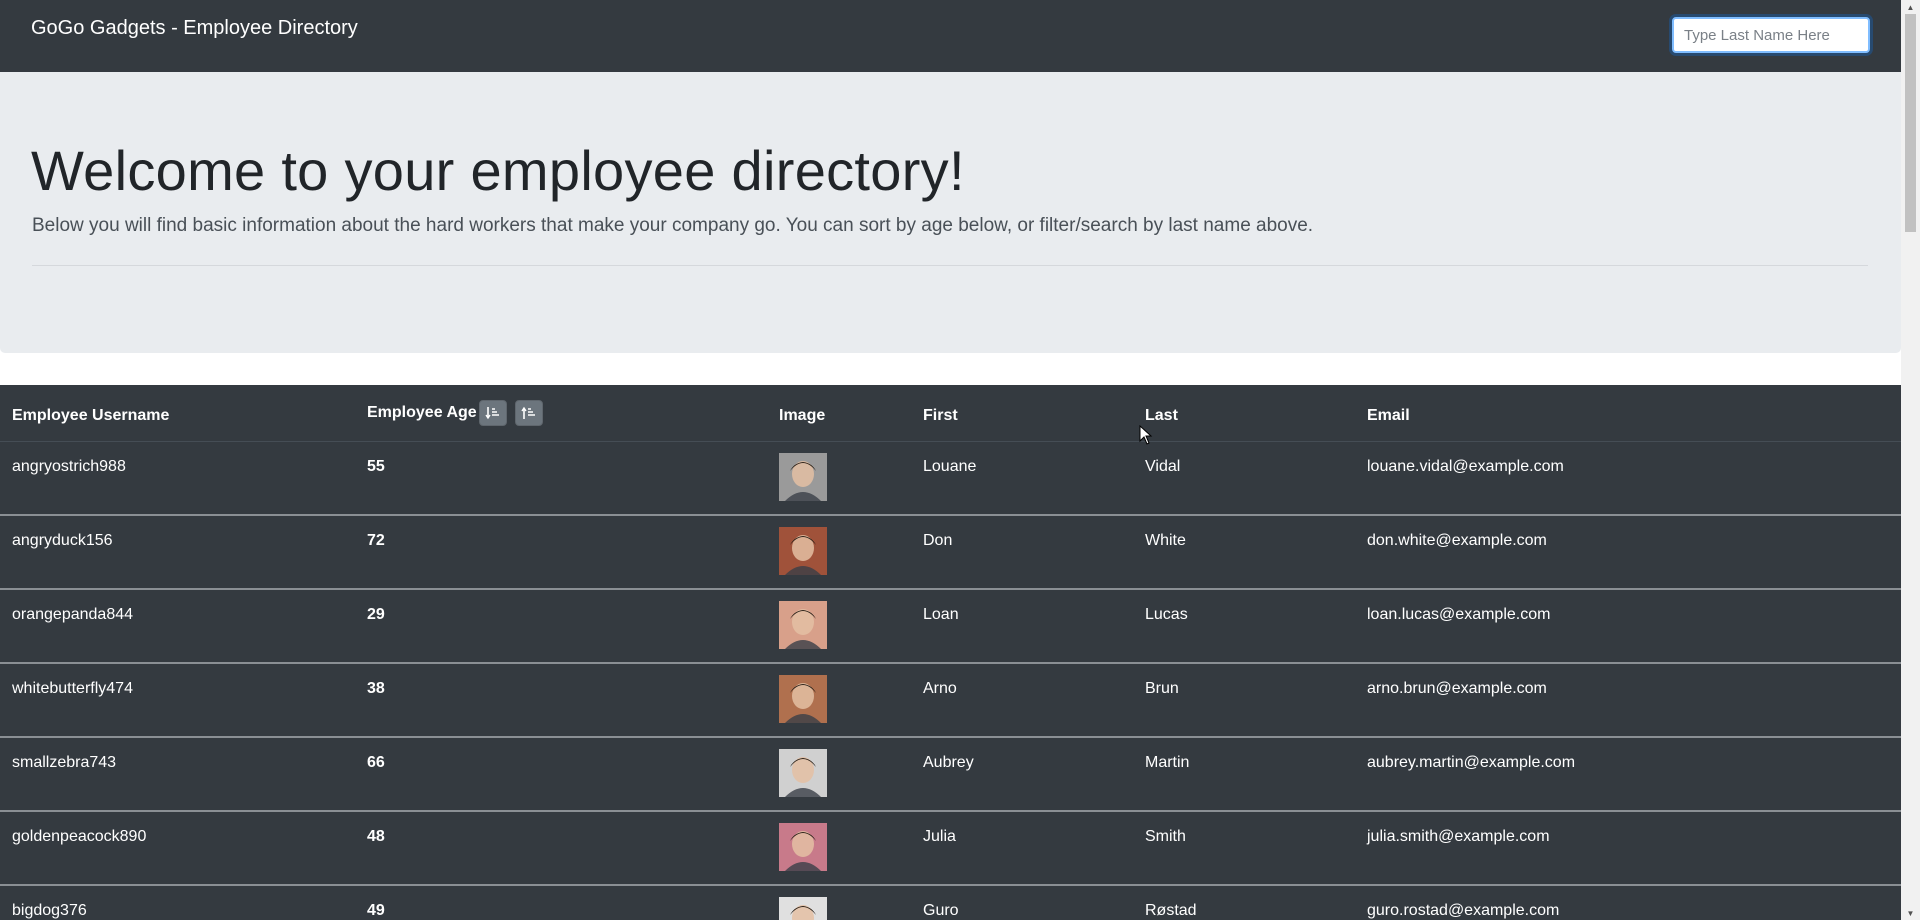 This screenshot has width=1920, height=920. What do you see at coordinates (1465, 466) in the screenshot?
I see `cell-email: louane.vidal@example.com` at bounding box center [1465, 466].